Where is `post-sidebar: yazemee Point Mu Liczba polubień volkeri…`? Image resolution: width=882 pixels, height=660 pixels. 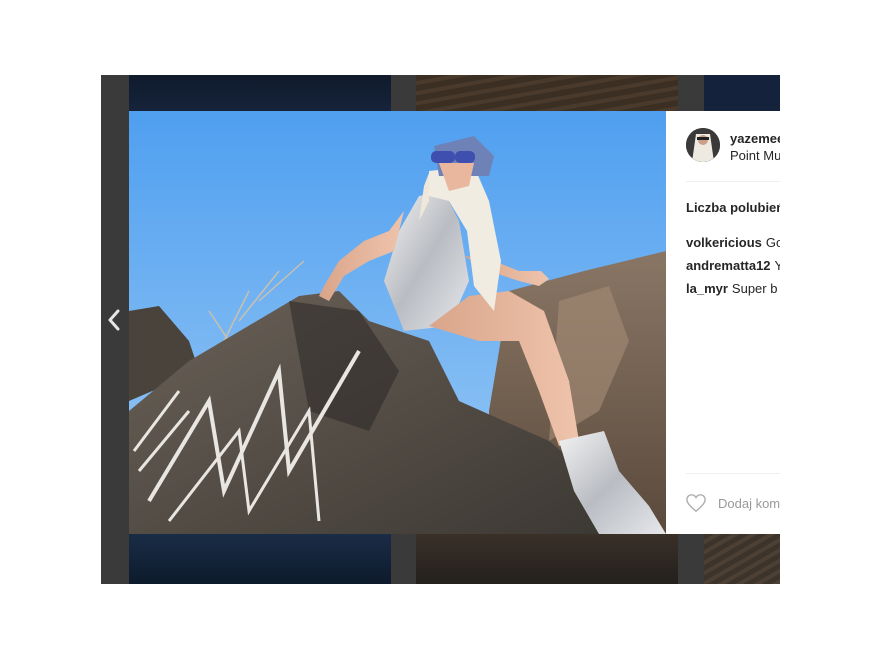 post-sidebar: yazemee Point Mu Liczba polubień volkeri… is located at coordinates (723, 322).